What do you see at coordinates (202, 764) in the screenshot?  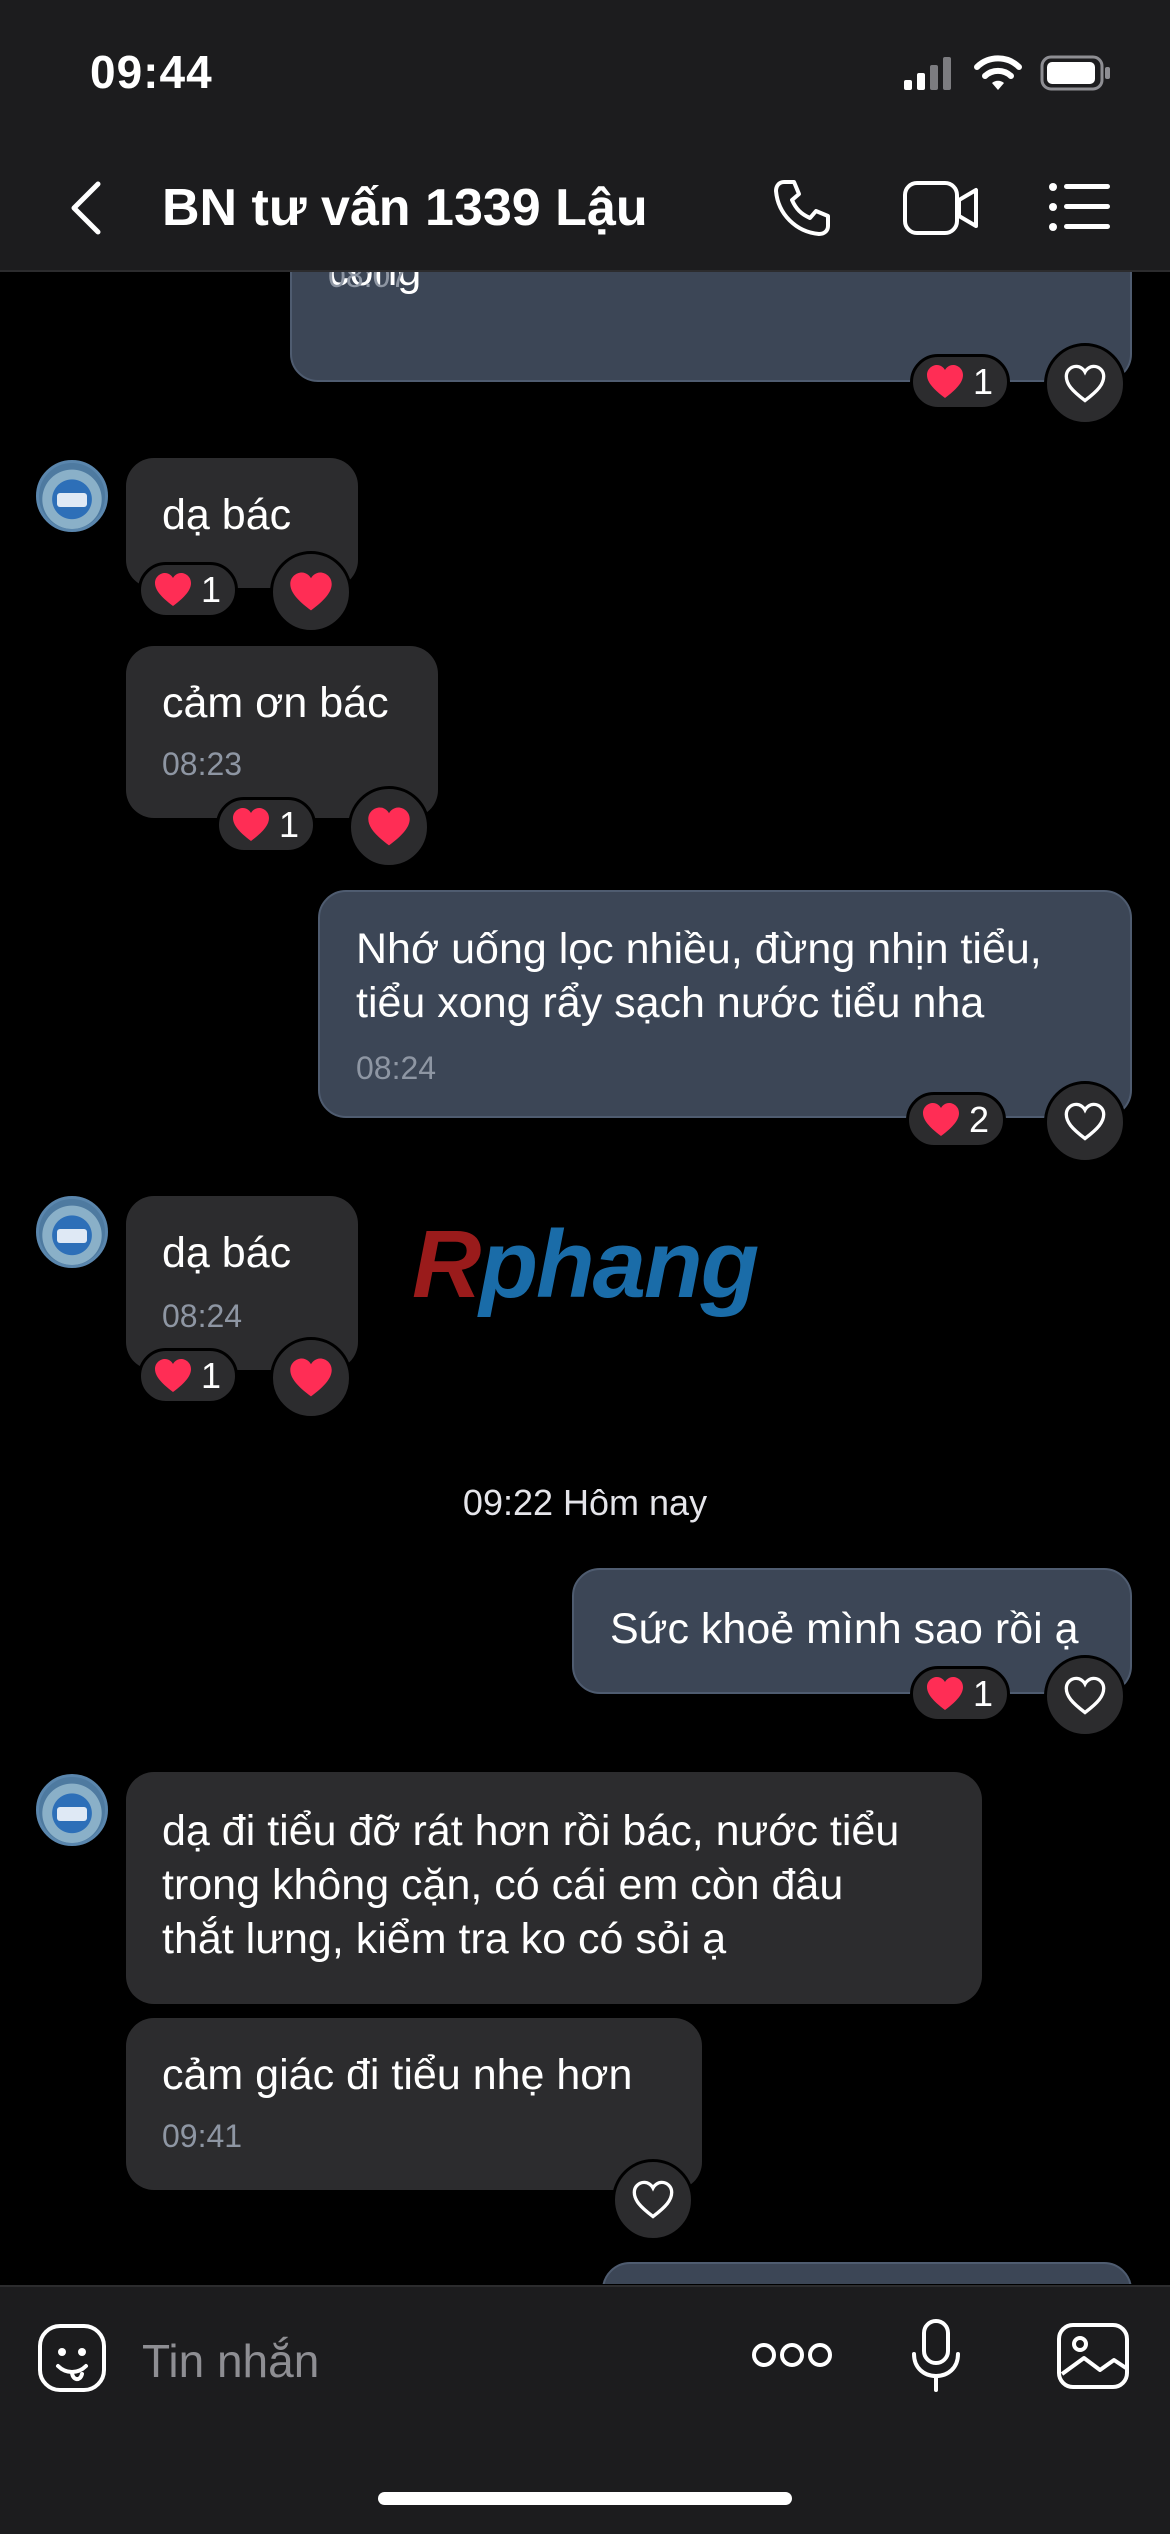 I see `message-time: 08:23` at bounding box center [202, 764].